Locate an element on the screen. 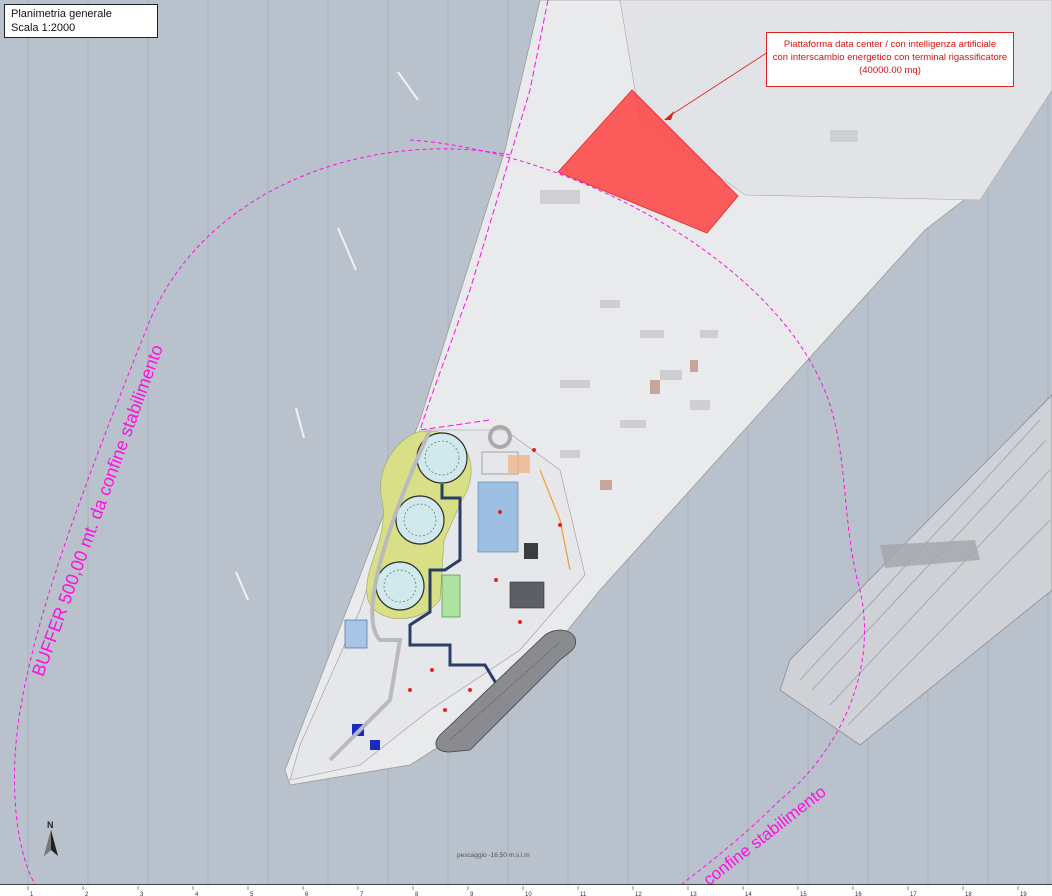  ruler-tick-label: 11 is located at coordinates (583, 894).